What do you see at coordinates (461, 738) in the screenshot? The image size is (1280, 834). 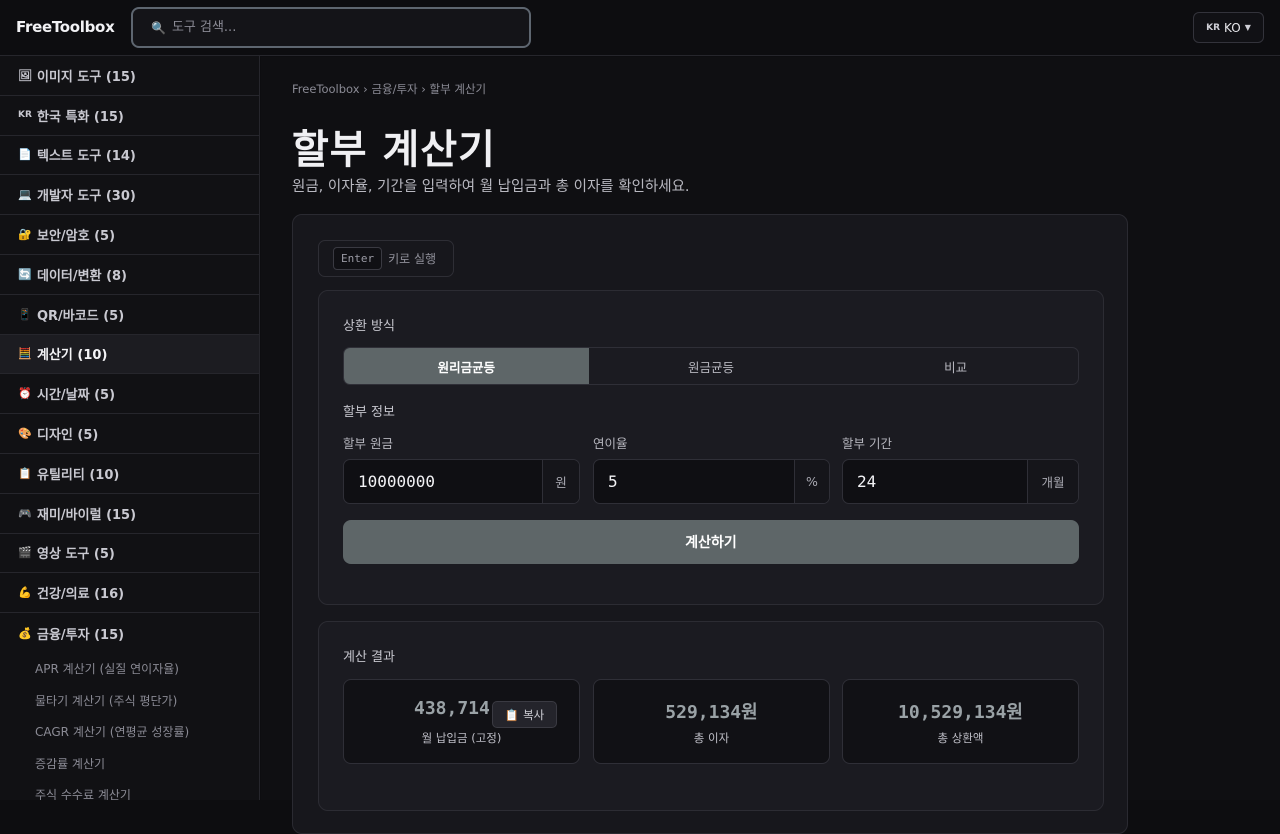 I see `monthly-payment-label: 월 납입금 (고정)` at bounding box center [461, 738].